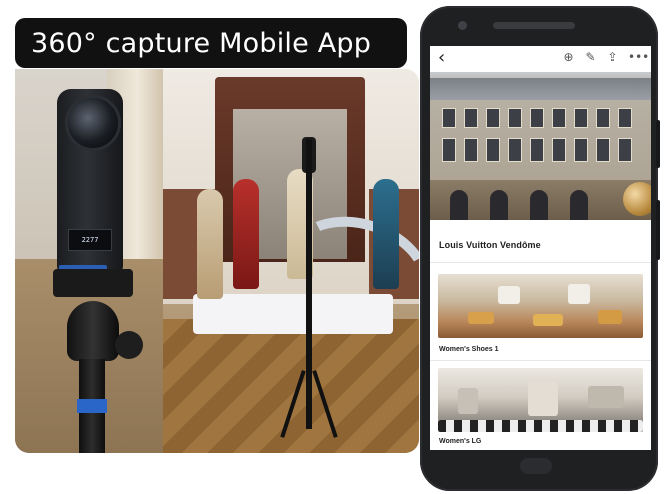  Describe the element at coordinates (540, 59) in the screenshot. I see `app-bar: ‹ ⊕ ✎ ⇪ •••` at that location.